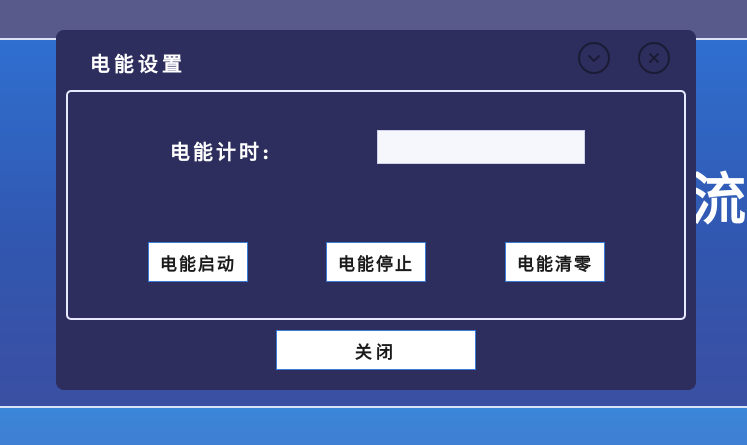 This screenshot has width=747, height=445. Describe the element at coordinates (198, 262) in the screenshot. I see `energy-start-button: 电能启动` at that location.